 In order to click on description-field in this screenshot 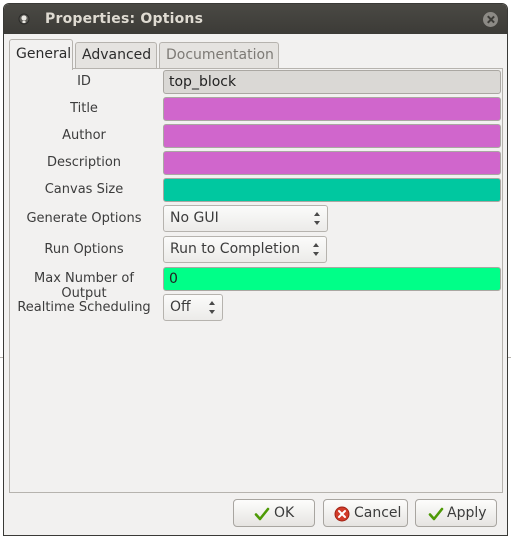, I will do `click(332, 163)`.